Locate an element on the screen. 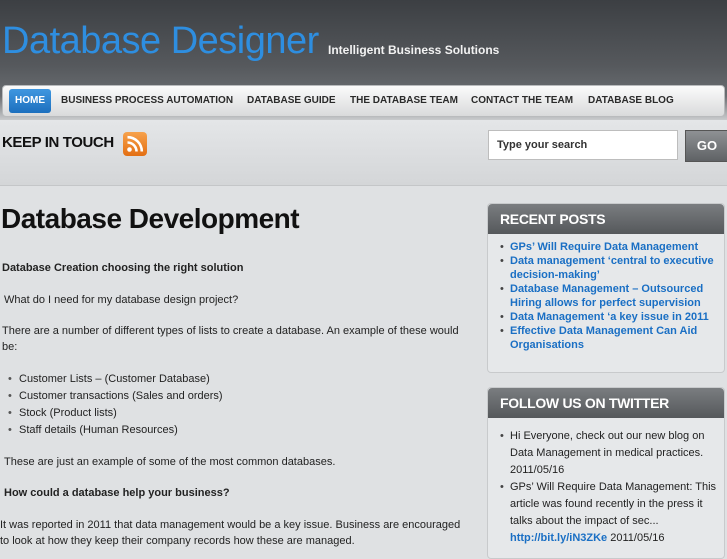 The height and width of the screenshot is (559, 727). nav-home: HOME is located at coordinates (30, 101).